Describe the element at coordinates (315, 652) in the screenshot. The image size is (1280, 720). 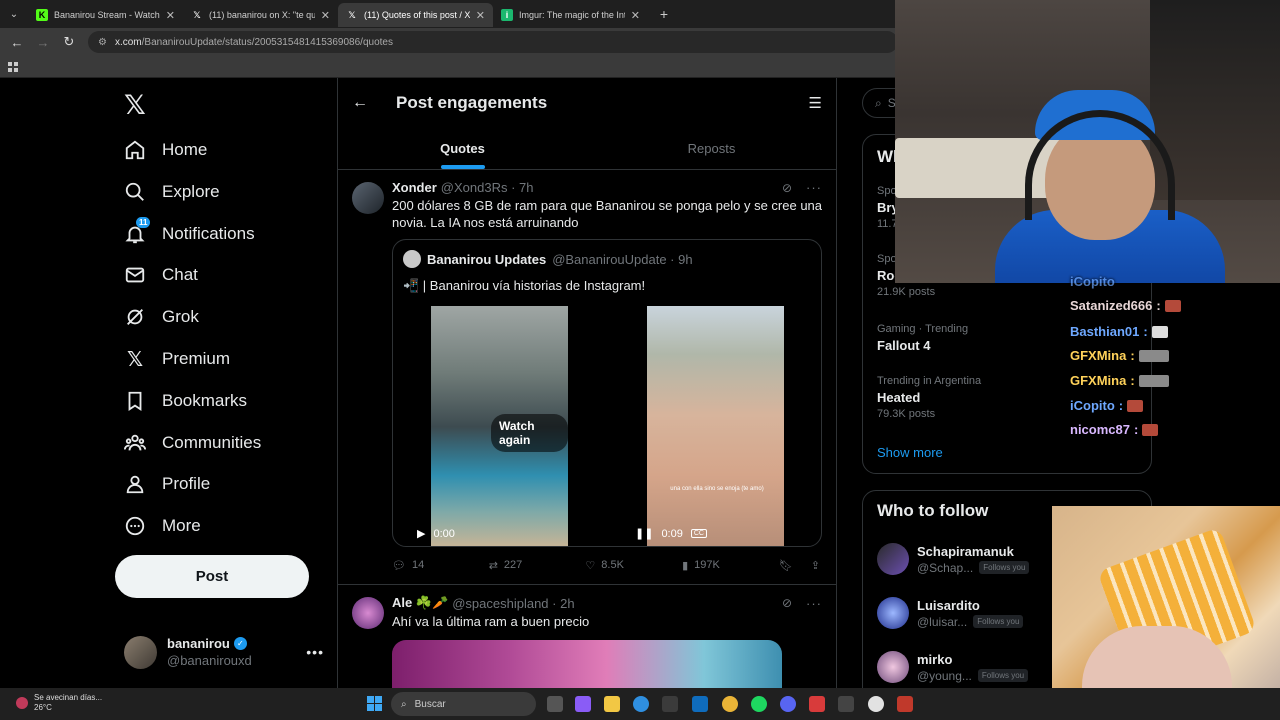
I see `more-options-icon: •••` at that location.